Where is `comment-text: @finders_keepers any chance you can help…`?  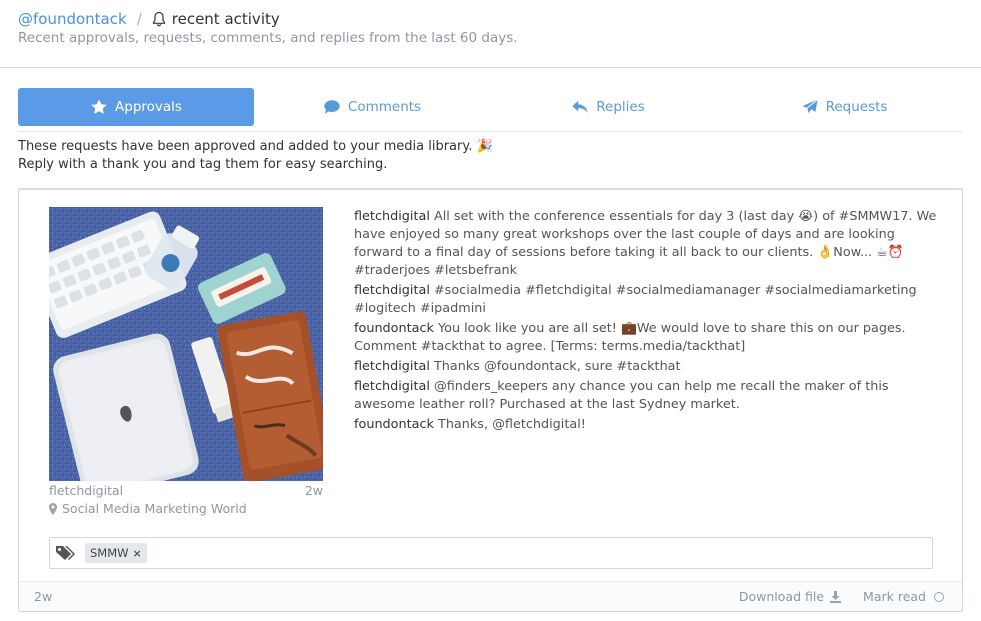 comment-text: @finders_keepers any chance you can help… is located at coordinates (621, 395).